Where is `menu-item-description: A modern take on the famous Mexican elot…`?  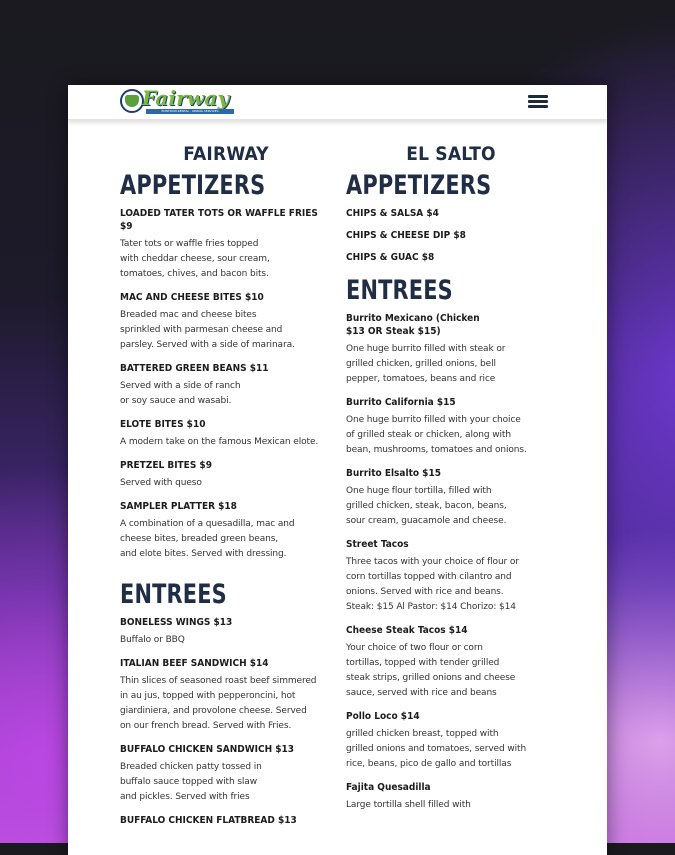 menu-item-description: A modern take on the famous Mexican elot… is located at coordinates (219, 442).